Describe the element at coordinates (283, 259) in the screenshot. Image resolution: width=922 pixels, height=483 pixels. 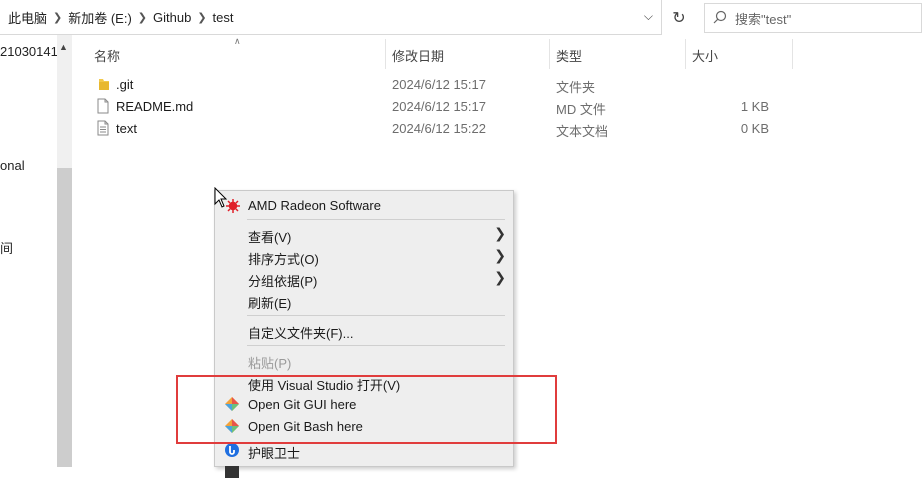
I see `menu-label: 排序方式(O)` at that location.